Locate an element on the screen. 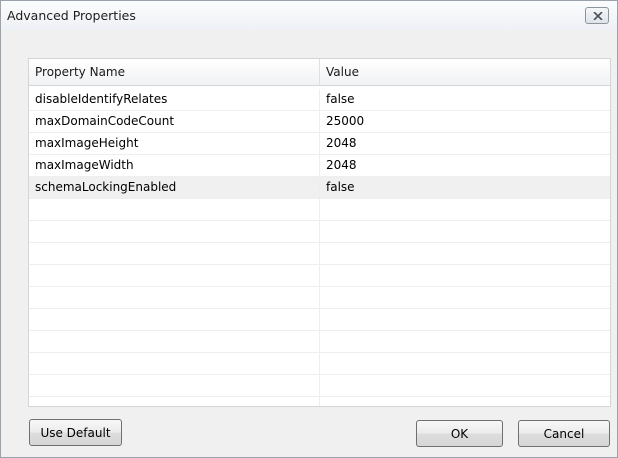 The width and height of the screenshot is (618, 458). table-row: maxImageHeight 2048 is located at coordinates (319, 144).